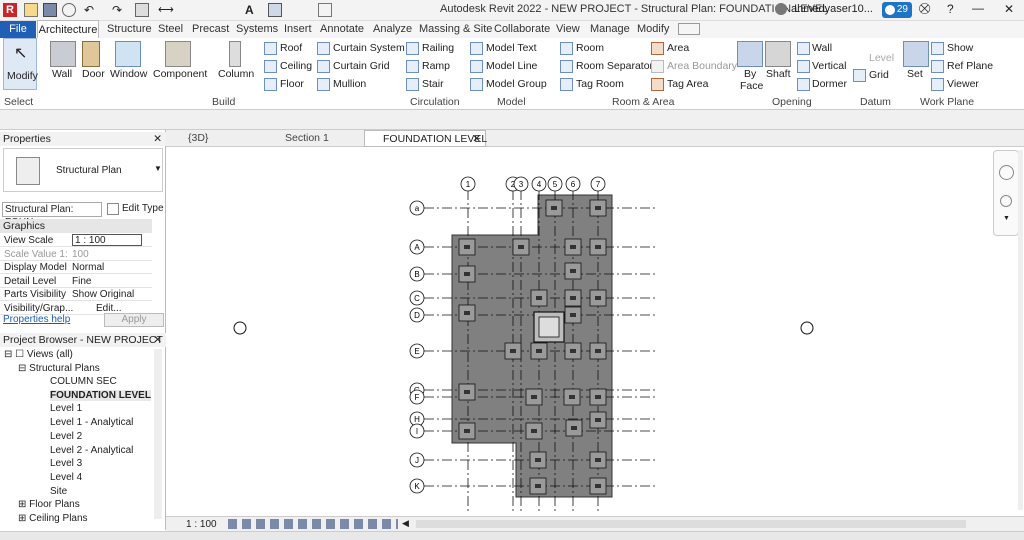 Image resolution: width=1024 pixels, height=540 pixels. Describe the element at coordinates (180, 74) in the screenshot. I see `component-button: Component` at that location.